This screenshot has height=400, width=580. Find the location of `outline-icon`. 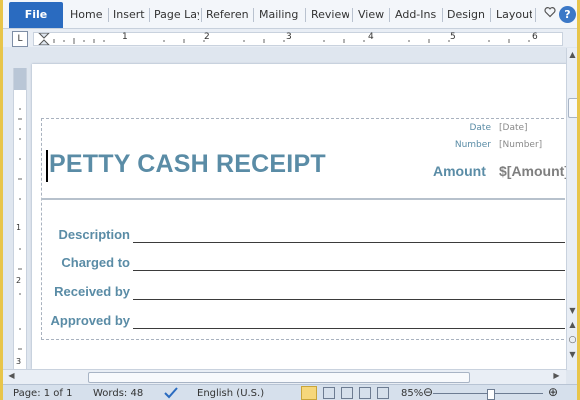

outline-icon is located at coordinates (365, 393).